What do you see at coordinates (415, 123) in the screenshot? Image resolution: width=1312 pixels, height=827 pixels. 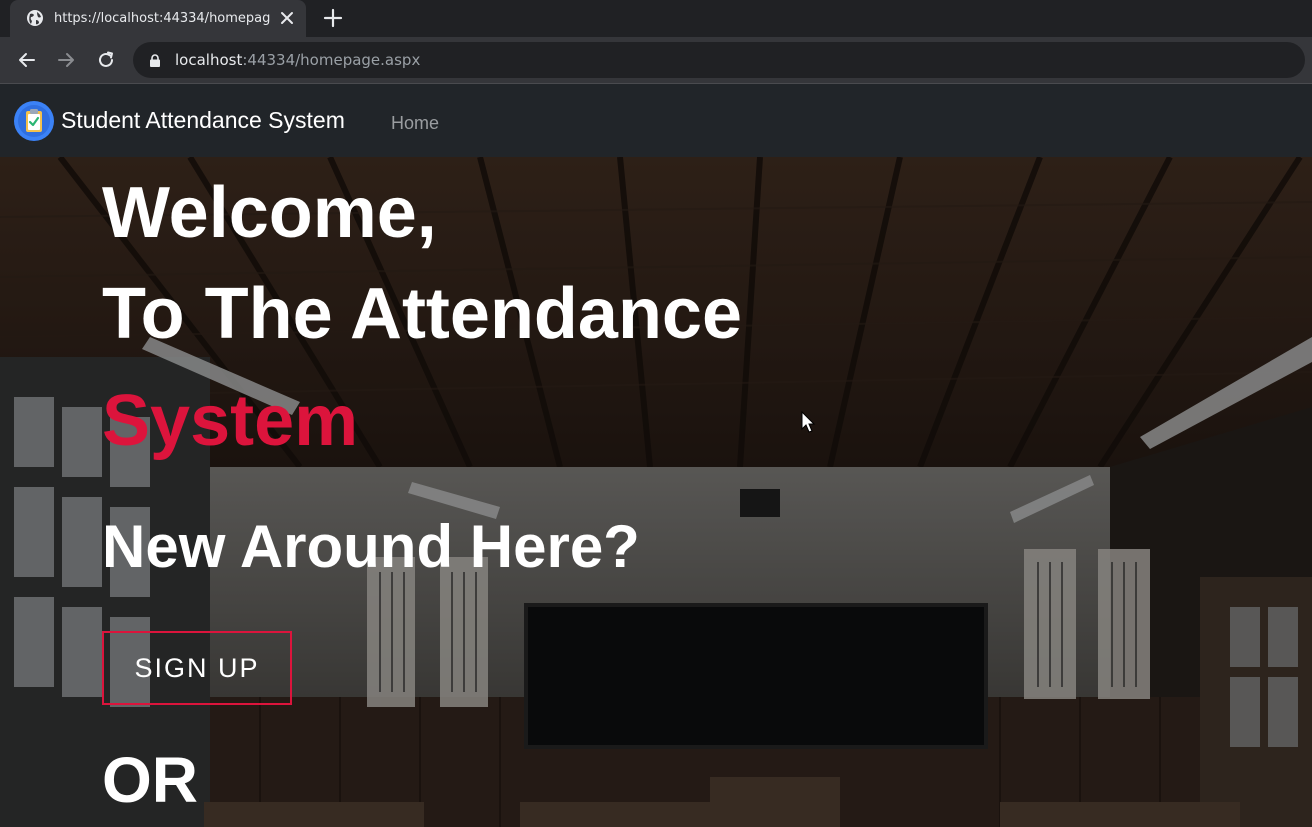 I see `nav-link-home: Home` at bounding box center [415, 123].